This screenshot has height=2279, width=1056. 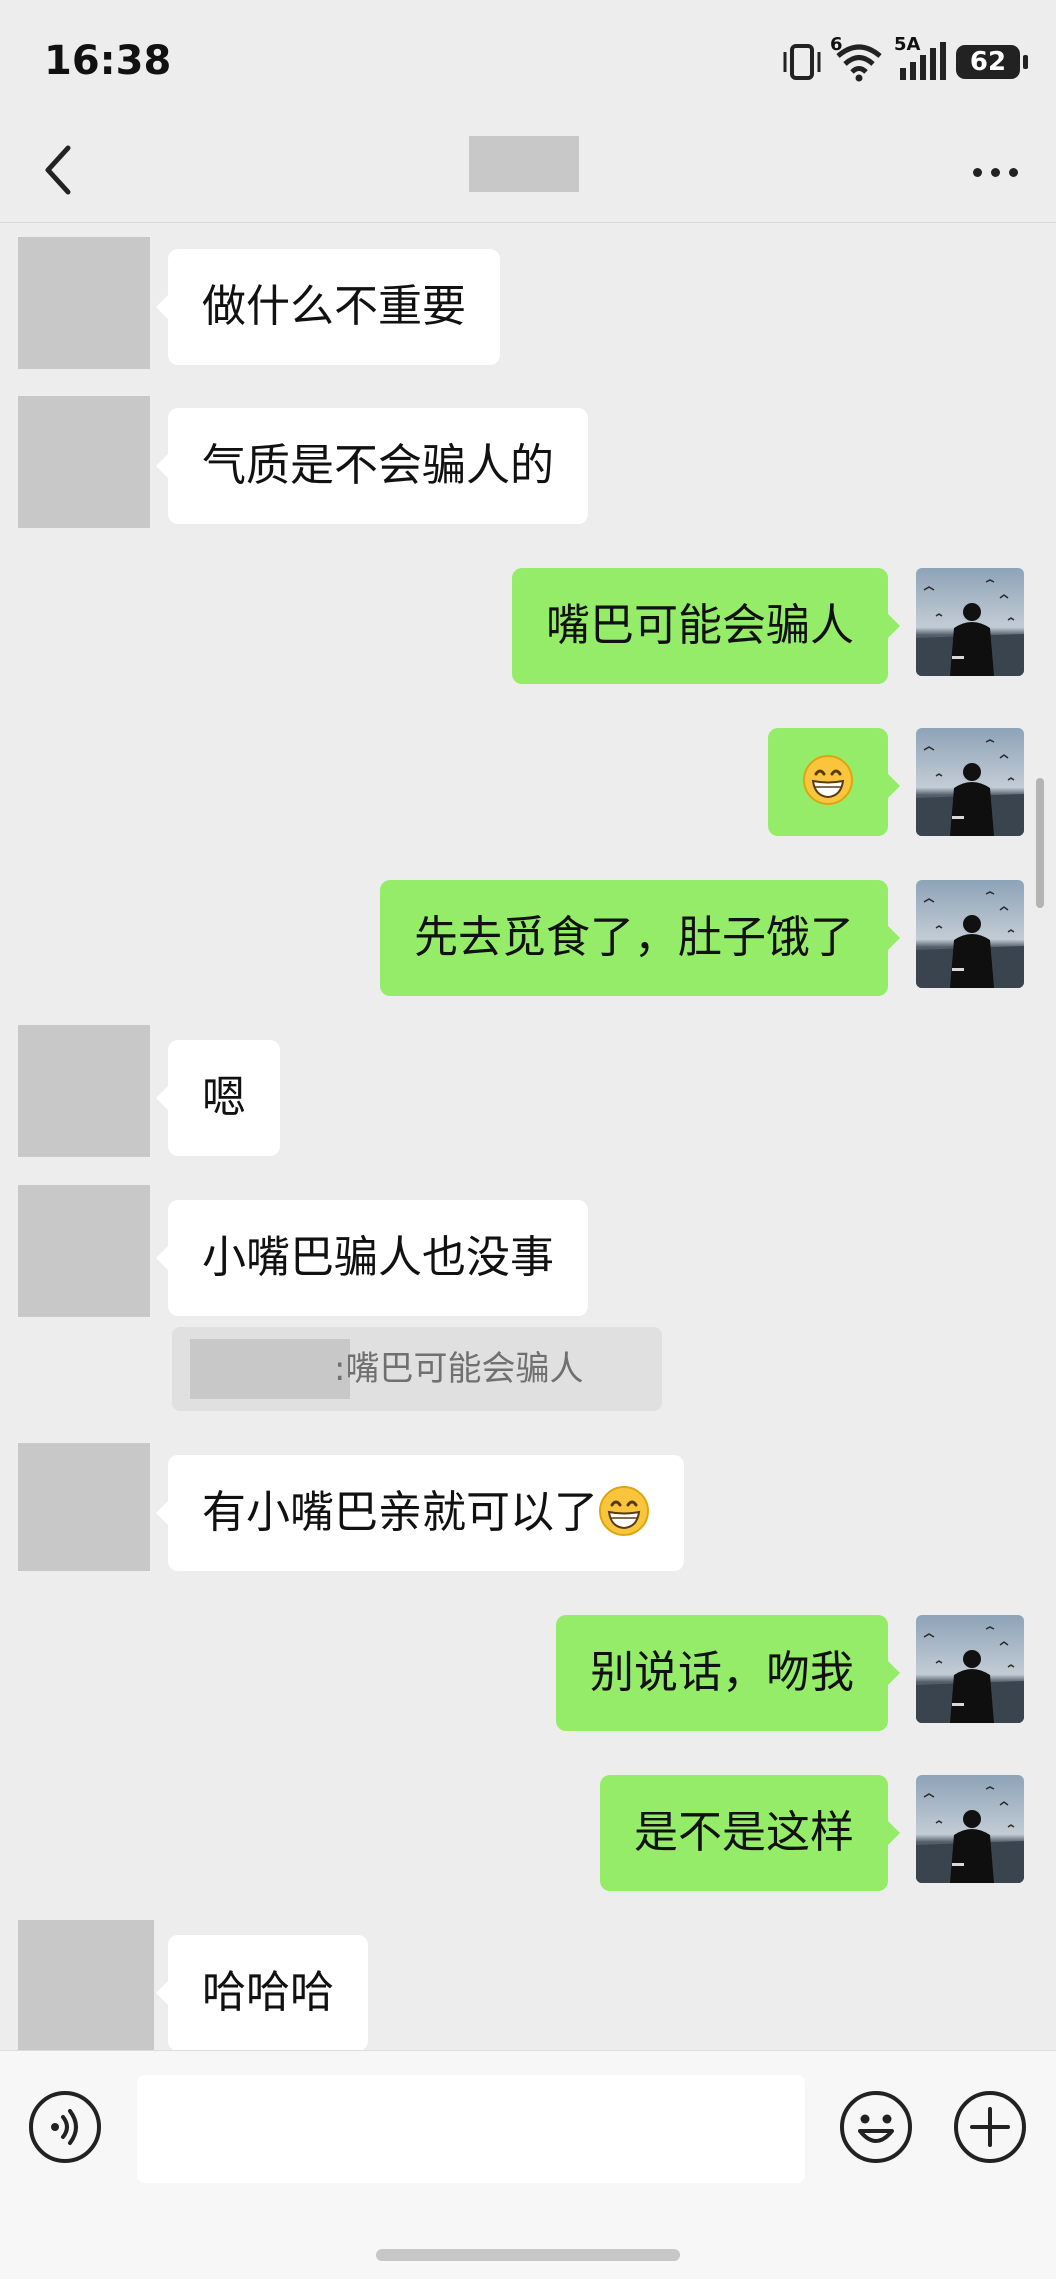 I want to click on wifi-icon: 6, so click(x=857, y=58).